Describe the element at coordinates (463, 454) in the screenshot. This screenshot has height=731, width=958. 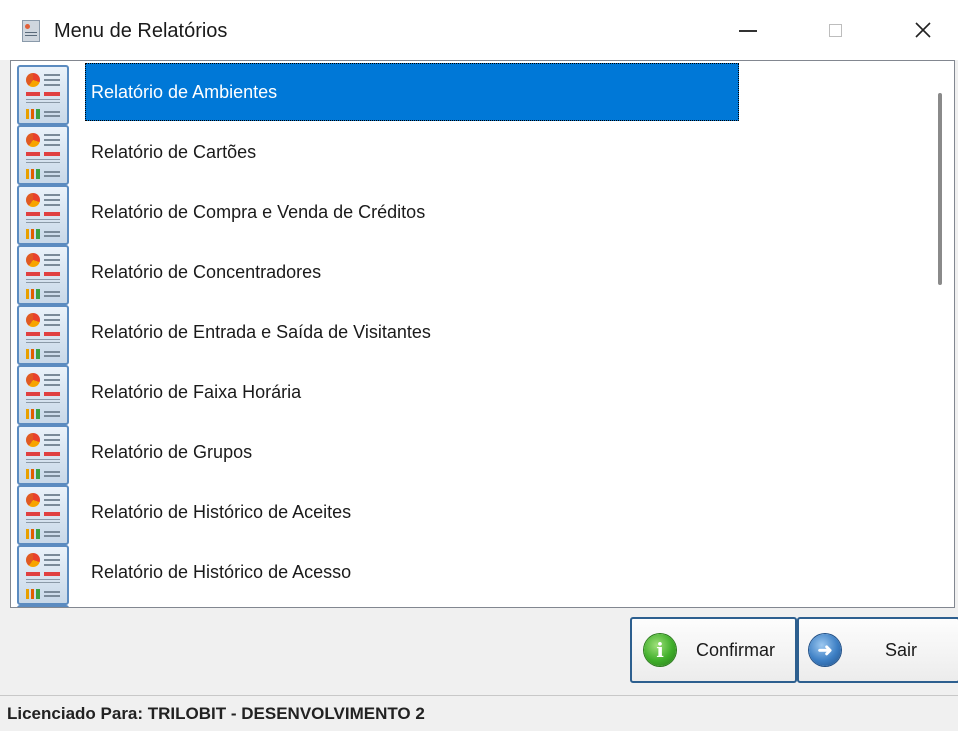
I see `list-item: Relatório de Grupos` at that location.